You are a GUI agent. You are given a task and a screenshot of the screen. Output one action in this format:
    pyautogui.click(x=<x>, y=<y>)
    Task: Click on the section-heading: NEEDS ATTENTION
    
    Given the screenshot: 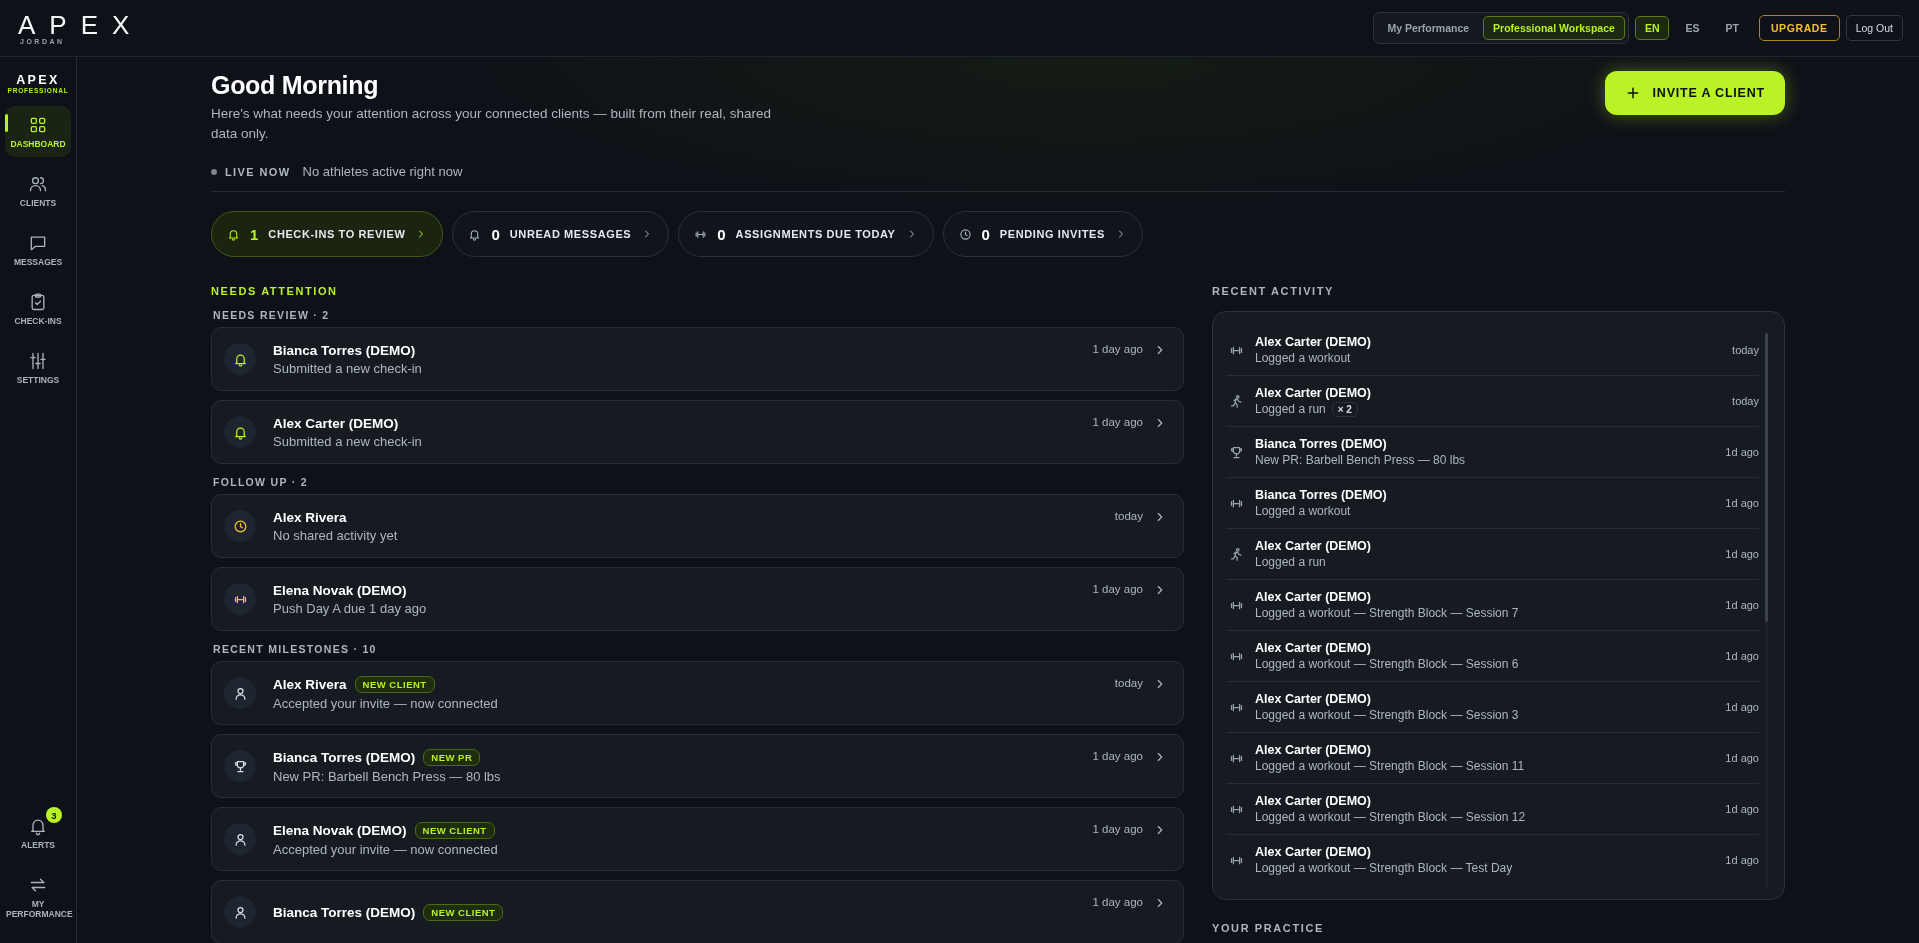 What is the action you would take?
    pyautogui.click(x=275, y=291)
    